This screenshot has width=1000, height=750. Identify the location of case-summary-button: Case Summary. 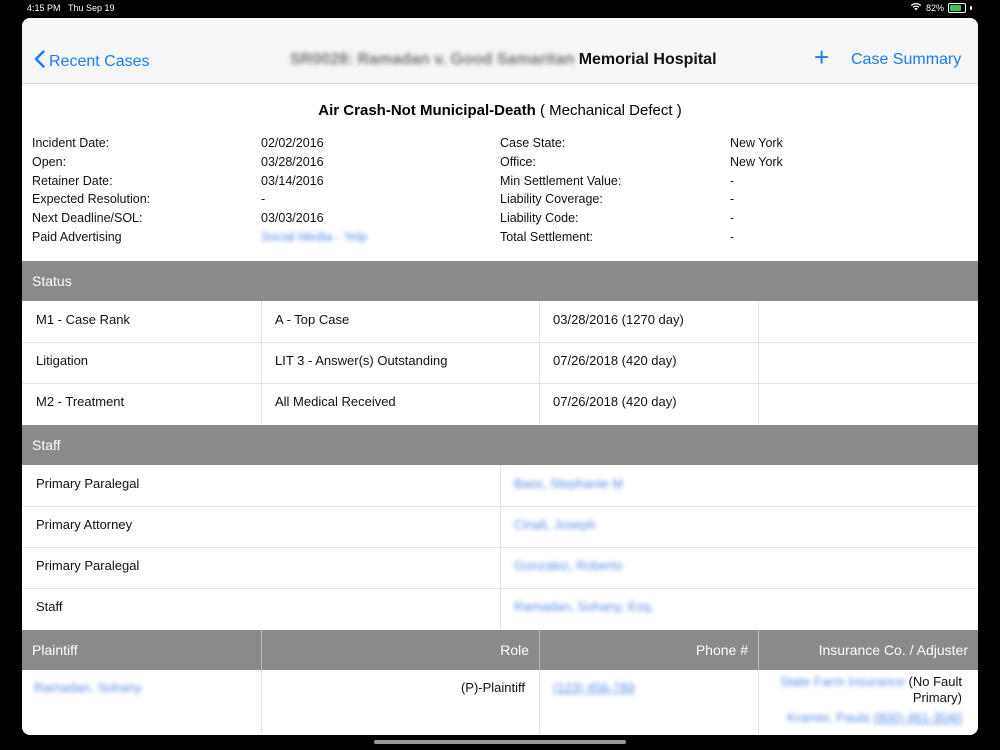
(906, 60).